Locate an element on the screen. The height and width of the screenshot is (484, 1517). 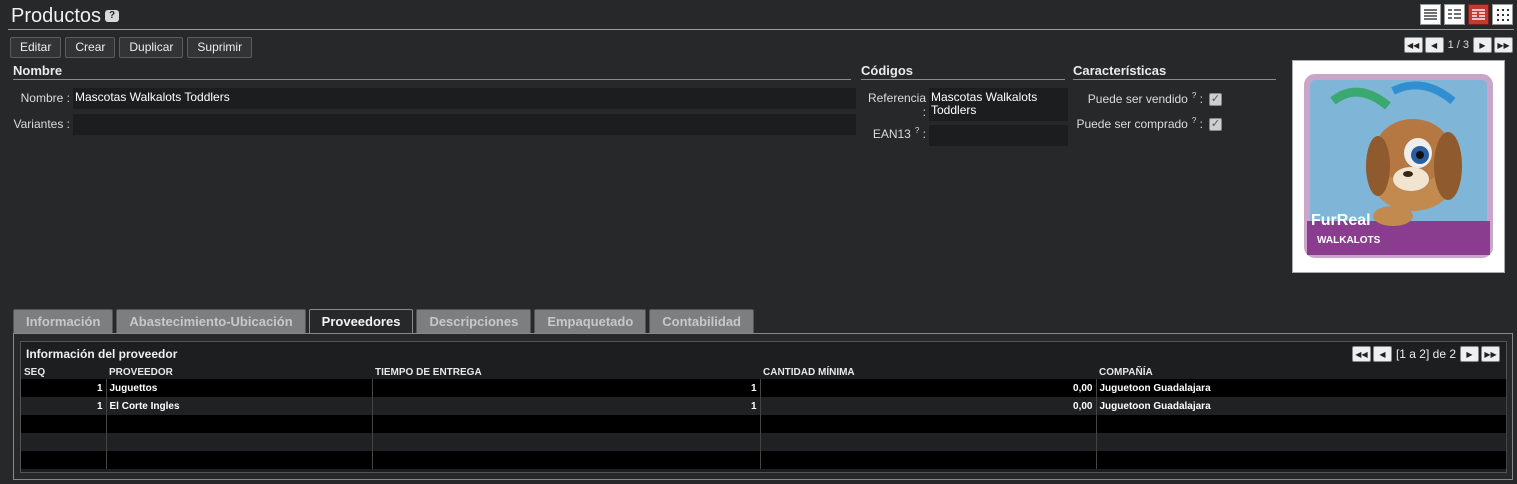
form-icon is located at coordinates (1478, 14).